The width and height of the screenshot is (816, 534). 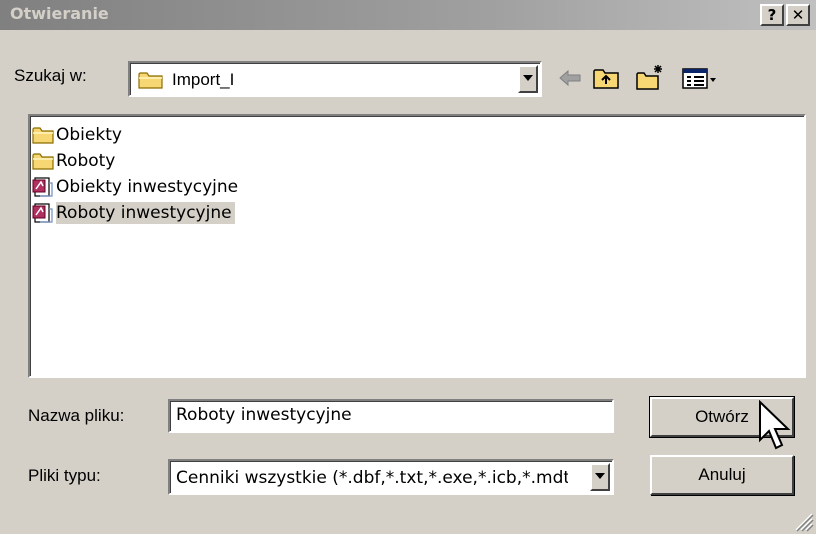 What do you see at coordinates (600, 477) in the screenshot?
I see `file-type-dropdown-button` at bounding box center [600, 477].